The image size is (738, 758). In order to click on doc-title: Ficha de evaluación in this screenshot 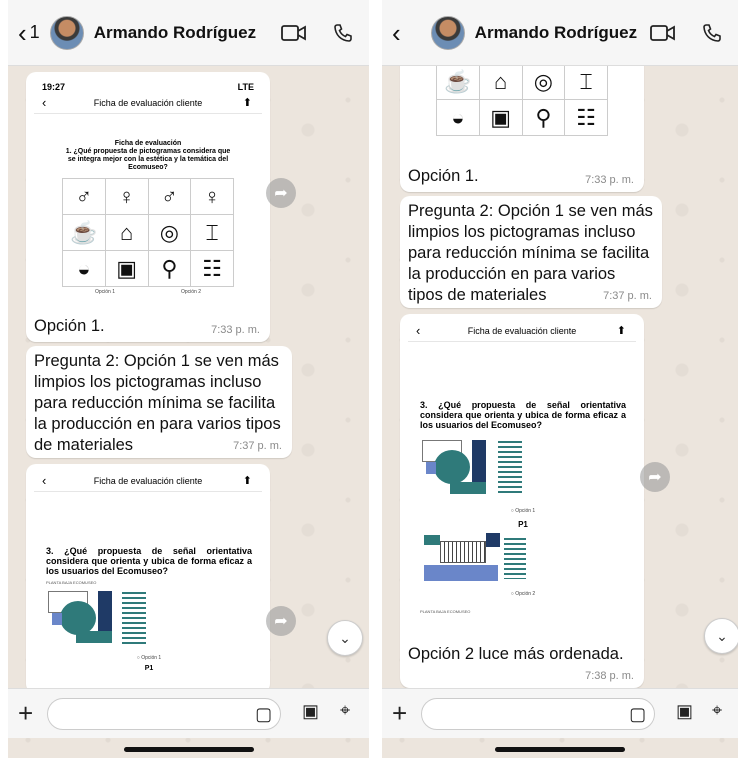, I will do `click(148, 143)`.